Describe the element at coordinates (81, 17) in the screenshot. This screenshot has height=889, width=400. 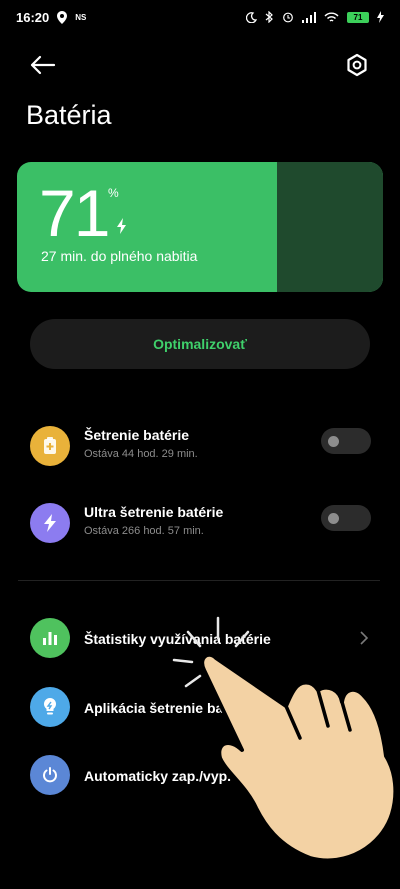
I see `status-ns: NS` at that location.